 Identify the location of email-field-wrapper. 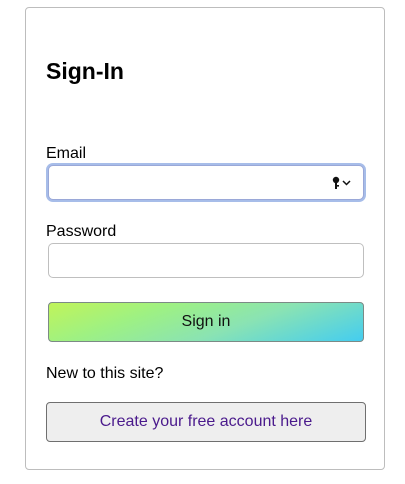
(206, 182).